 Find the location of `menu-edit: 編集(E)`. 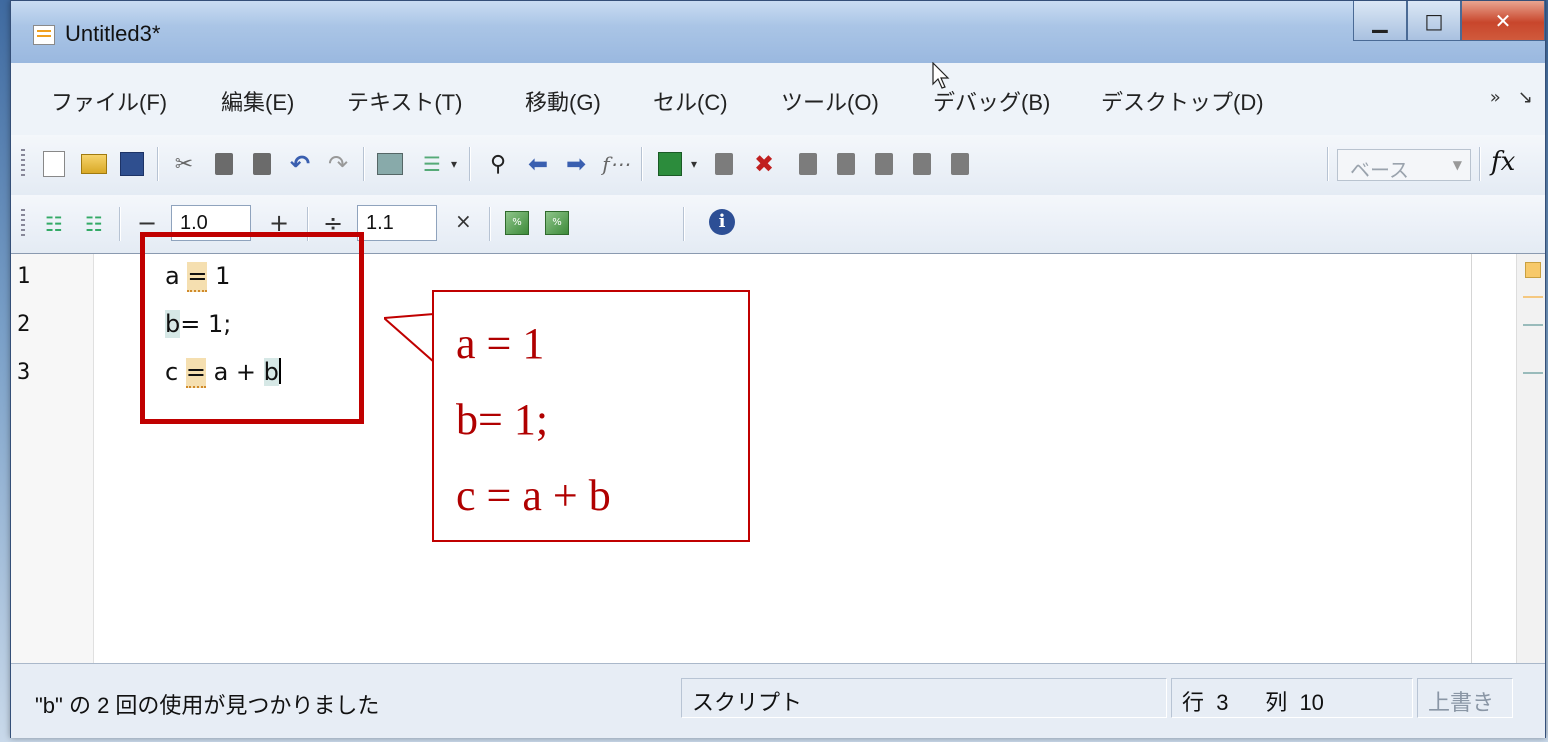

menu-edit: 編集(E) is located at coordinates (257, 101).